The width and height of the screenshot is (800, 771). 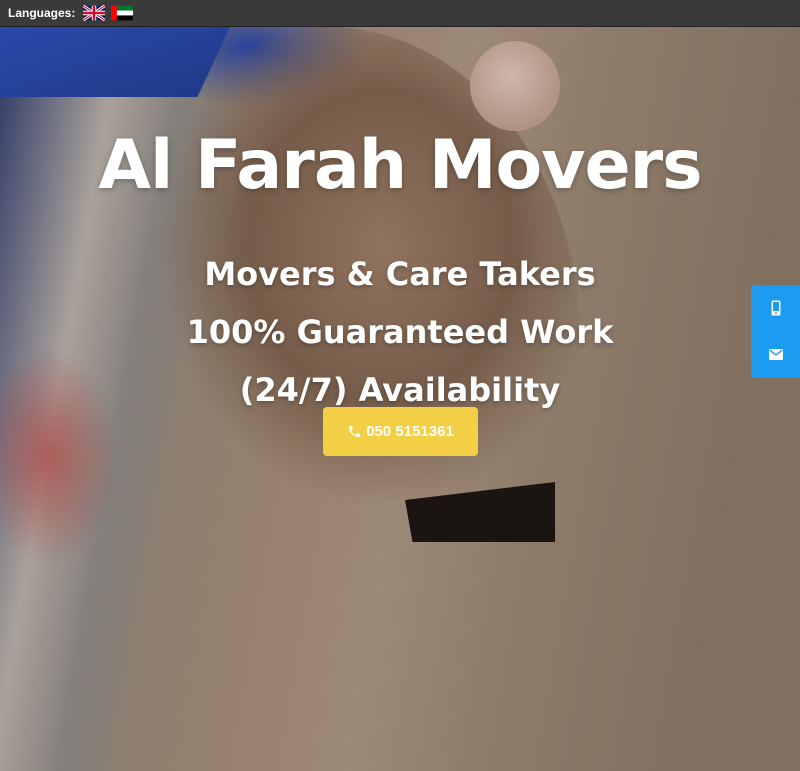 I want to click on uae-flag-icon, so click(x=122, y=13).